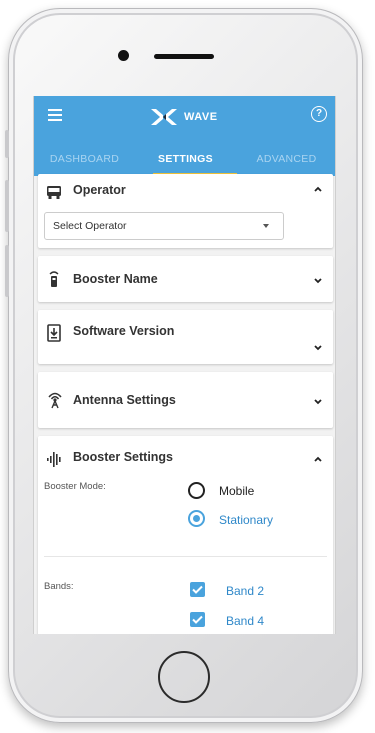 Image resolution: width=375 pixels, height=733 pixels. What do you see at coordinates (319, 114) in the screenshot?
I see `help-icon: ?` at bounding box center [319, 114].